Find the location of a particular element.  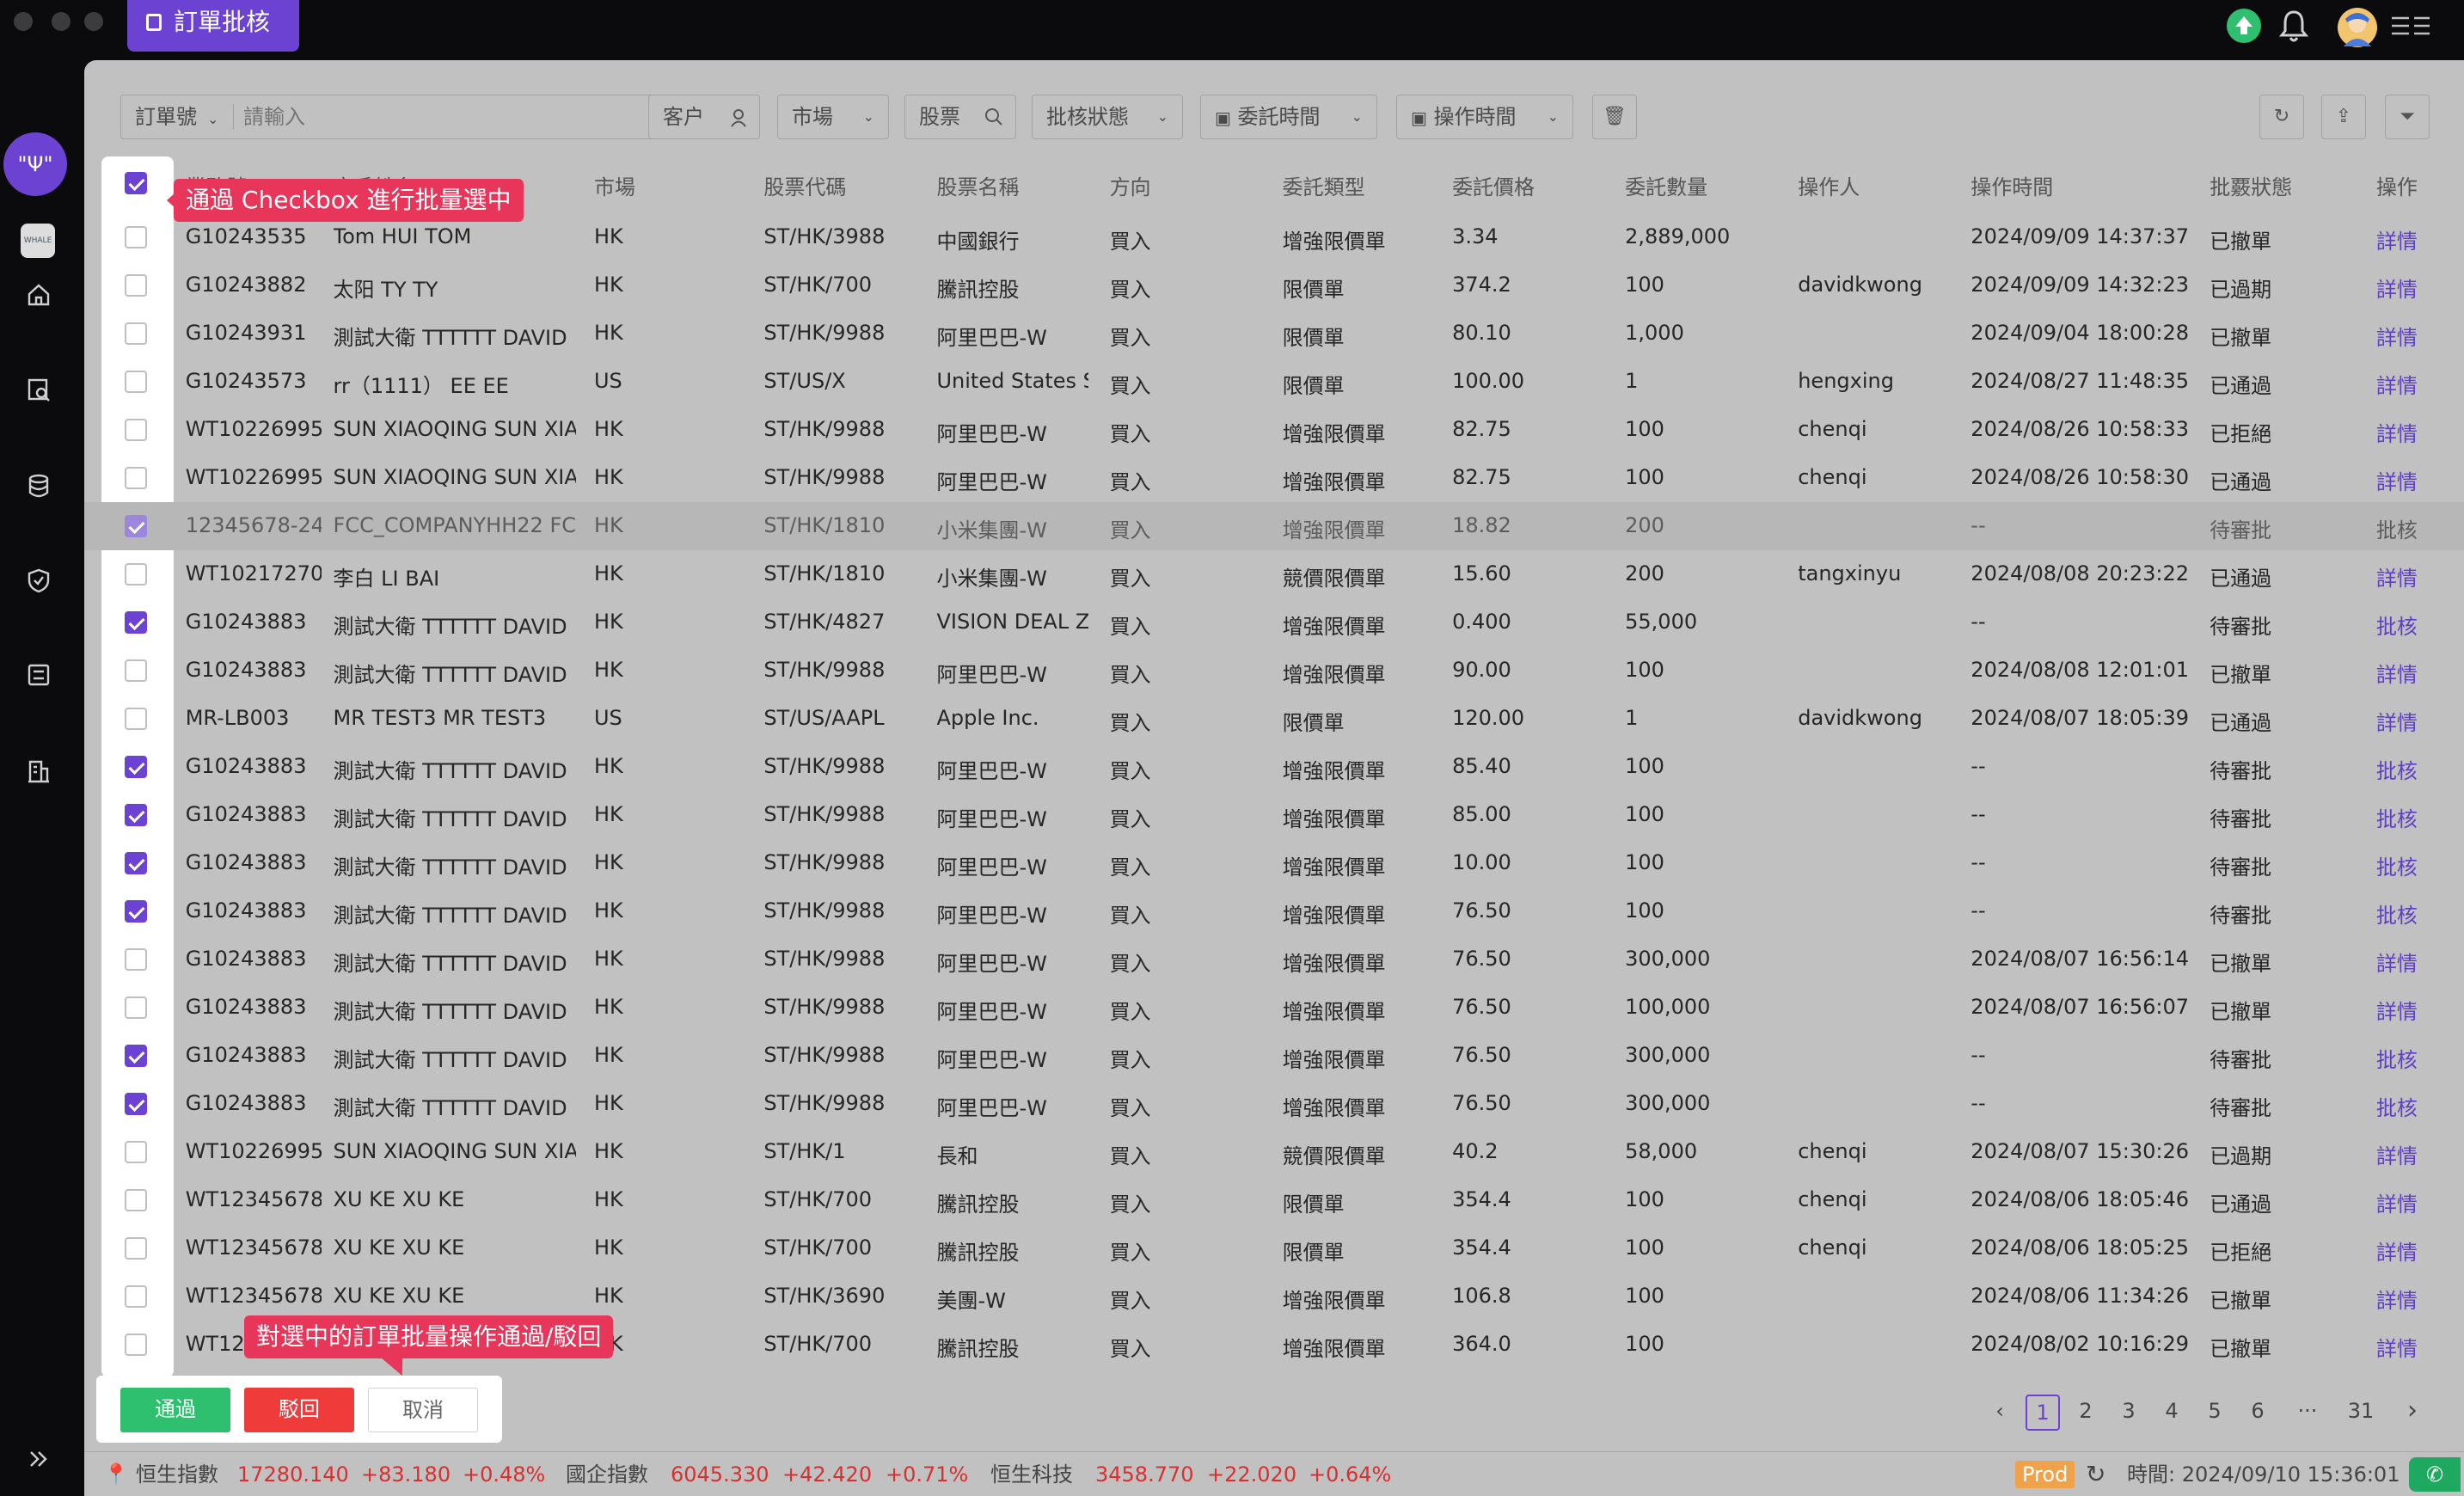

home-icon is located at coordinates (39, 295).